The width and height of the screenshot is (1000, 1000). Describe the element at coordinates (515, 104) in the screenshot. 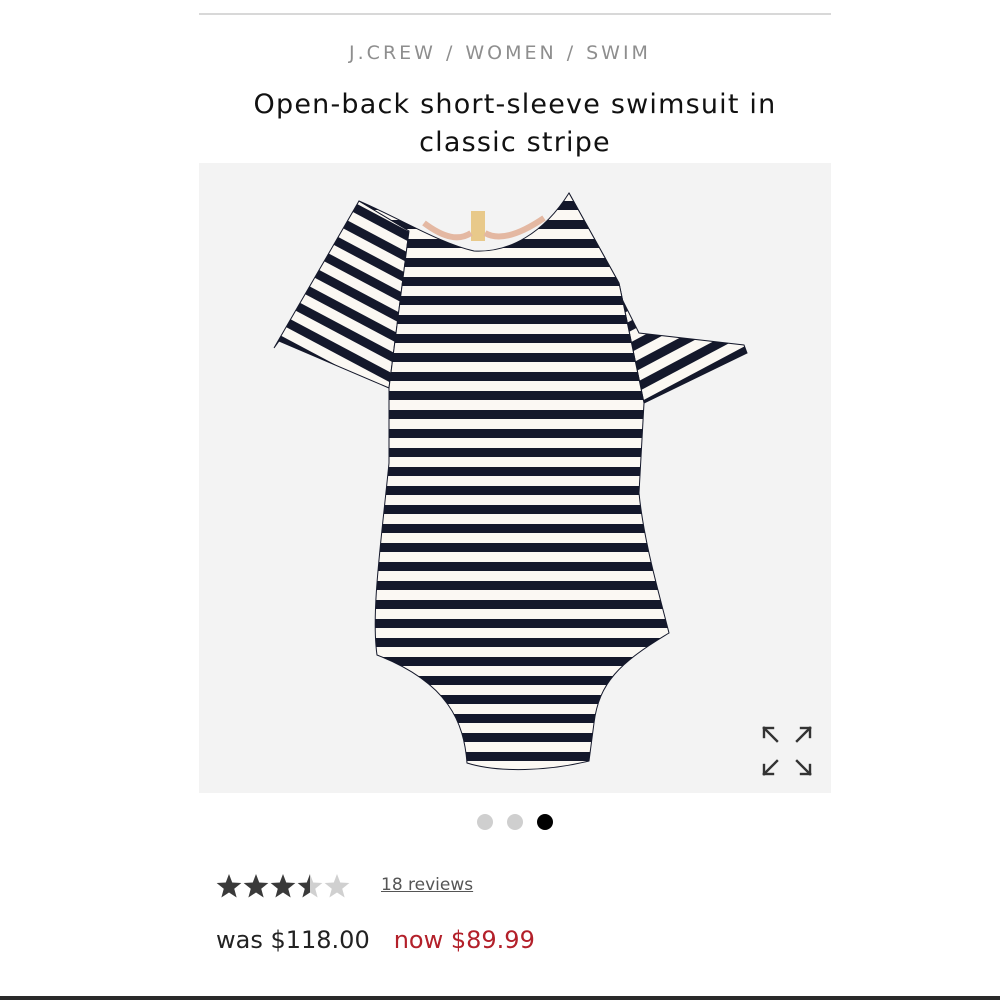

I see `product-title-line1: Open-back short-sleeve swimsuit in` at that location.